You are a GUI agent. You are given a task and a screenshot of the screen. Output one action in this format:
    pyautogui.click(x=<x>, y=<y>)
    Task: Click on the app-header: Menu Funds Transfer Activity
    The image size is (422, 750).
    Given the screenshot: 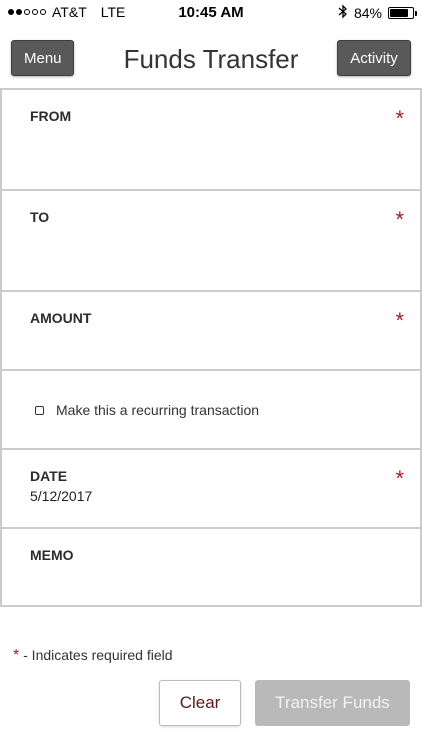 What is the action you would take?
    pyautogui.click(x=211, y=58)
    